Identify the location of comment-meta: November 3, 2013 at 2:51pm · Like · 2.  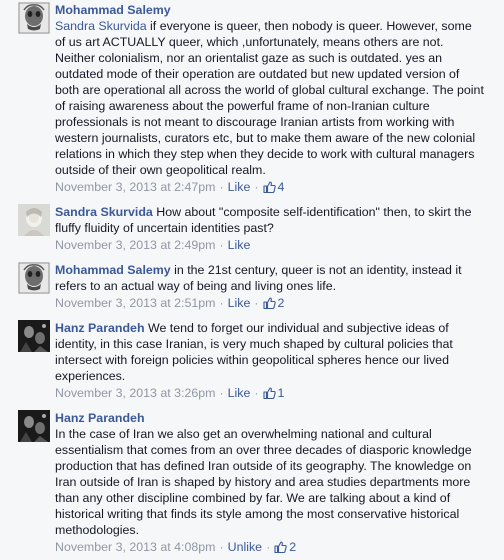
(275, 303).